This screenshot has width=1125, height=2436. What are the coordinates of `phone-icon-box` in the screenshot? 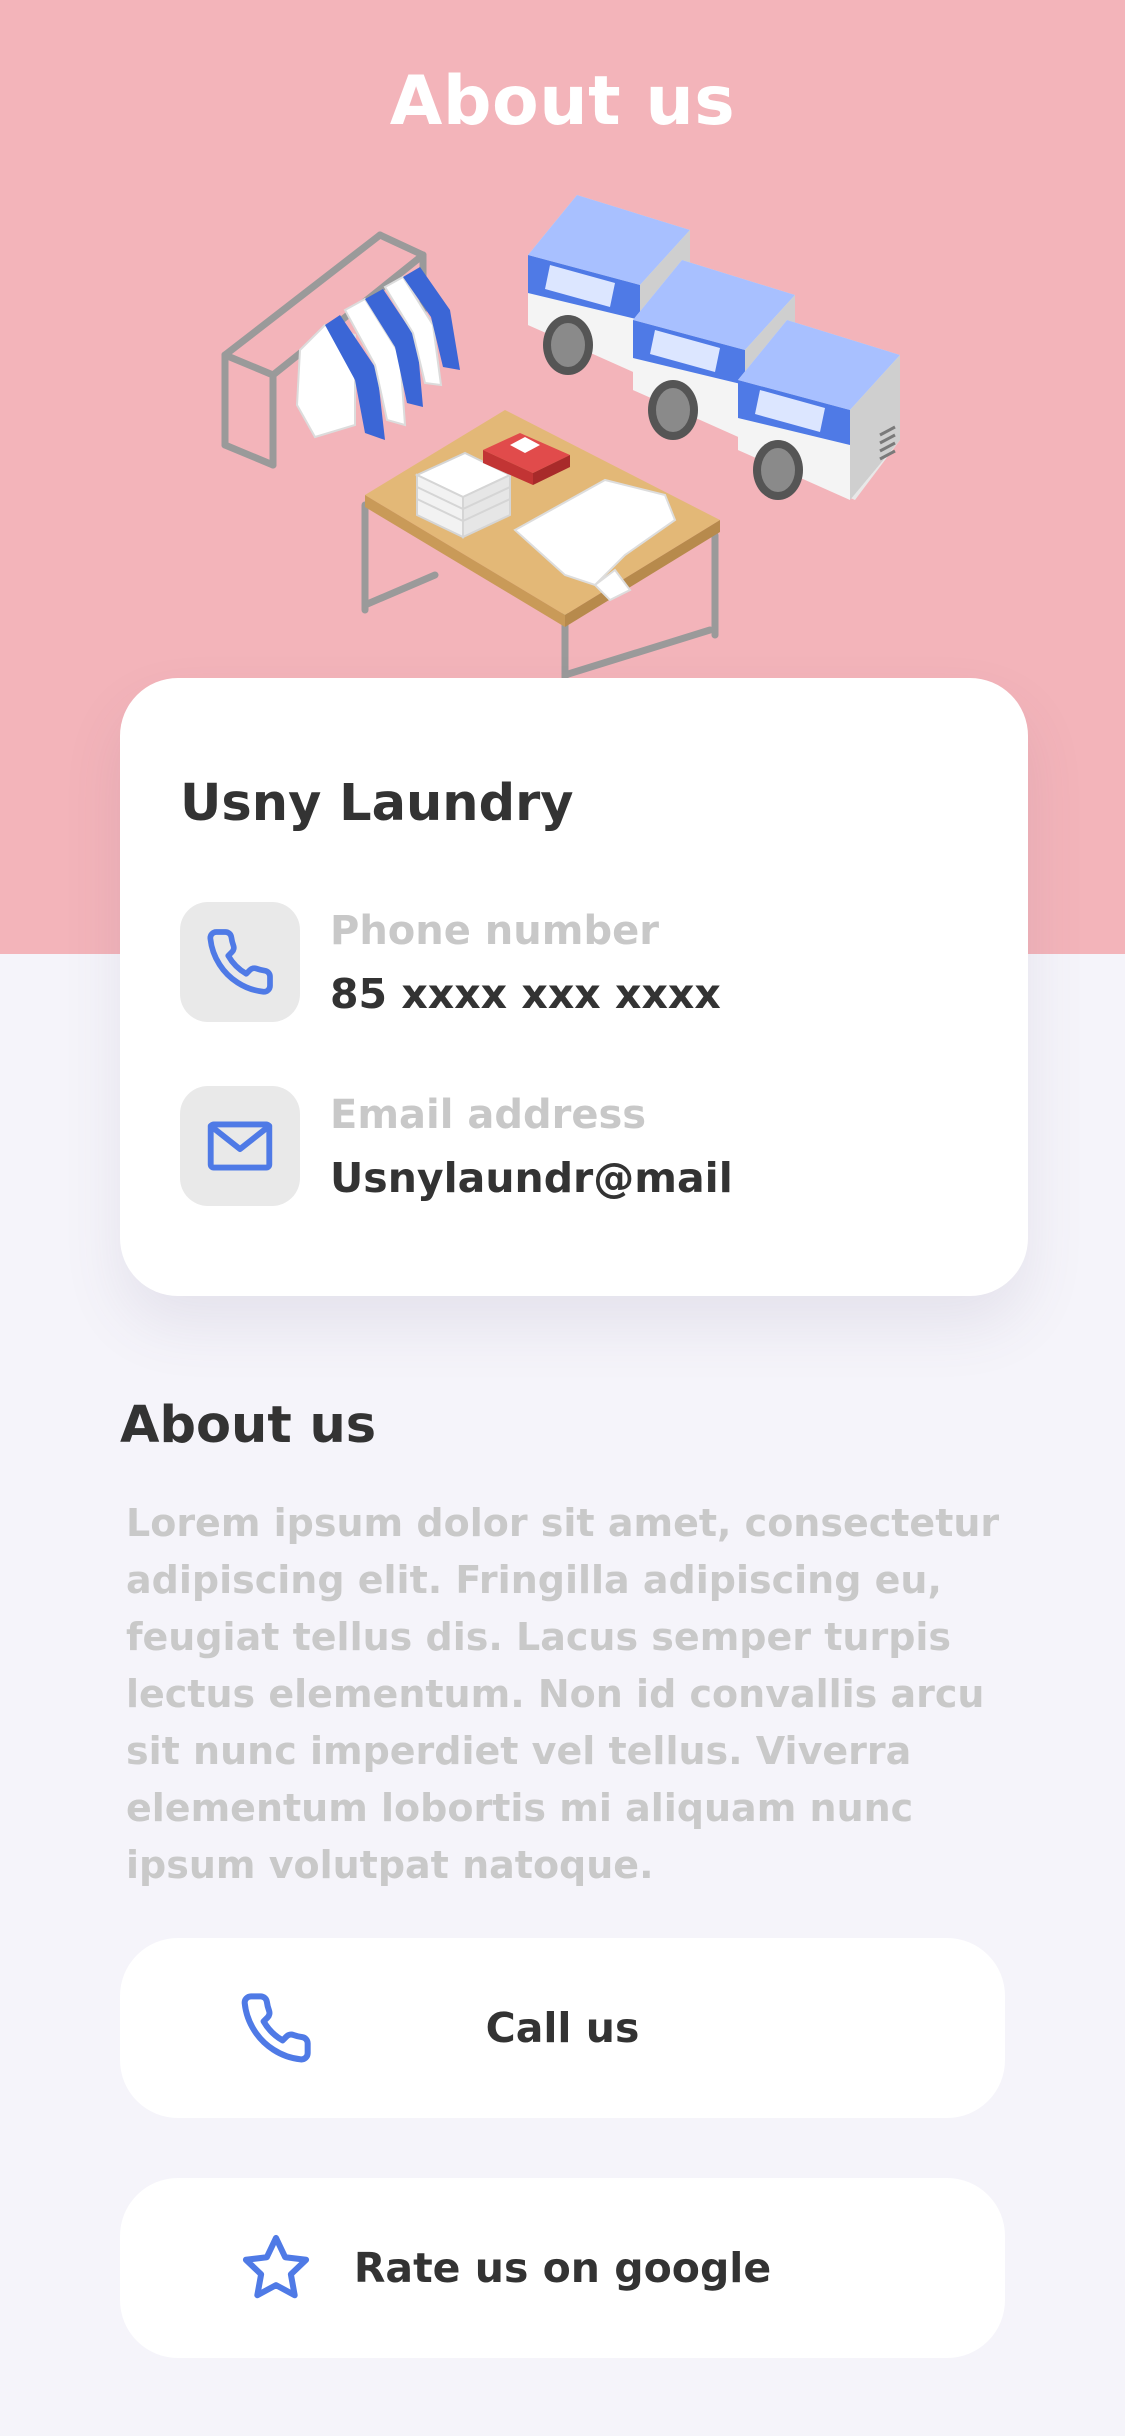 It's located at (240, 962).